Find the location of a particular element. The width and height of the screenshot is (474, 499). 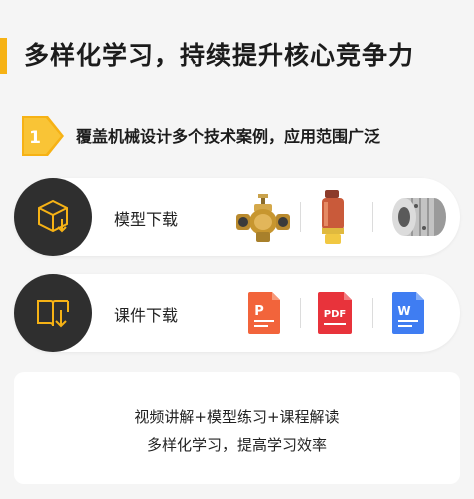

ppt-file-icon: P is located at coordinates (265, 313).